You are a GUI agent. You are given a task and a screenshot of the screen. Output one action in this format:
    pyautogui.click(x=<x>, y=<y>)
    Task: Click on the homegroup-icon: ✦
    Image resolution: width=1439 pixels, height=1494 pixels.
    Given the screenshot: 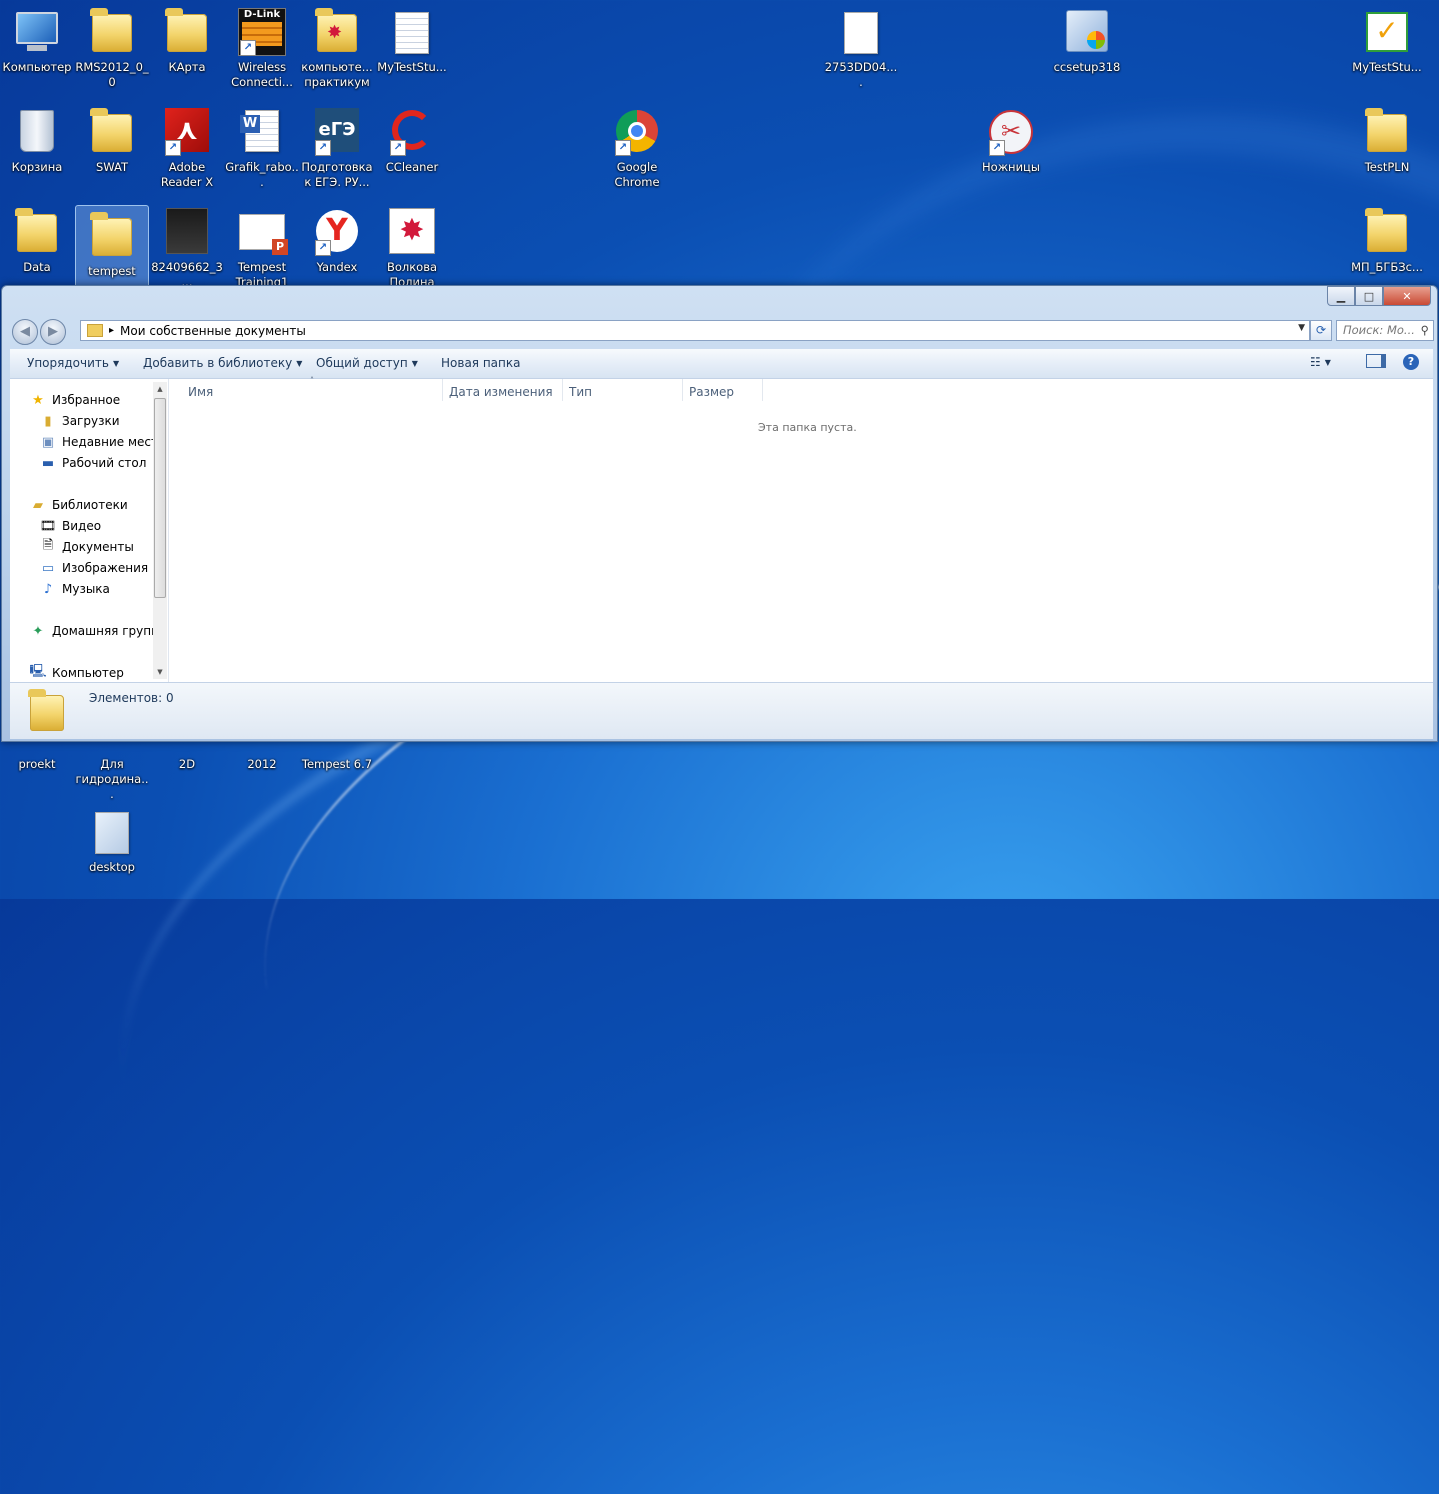 What is the action you would take?
    pyautogui.click(x=38, y=631)
    